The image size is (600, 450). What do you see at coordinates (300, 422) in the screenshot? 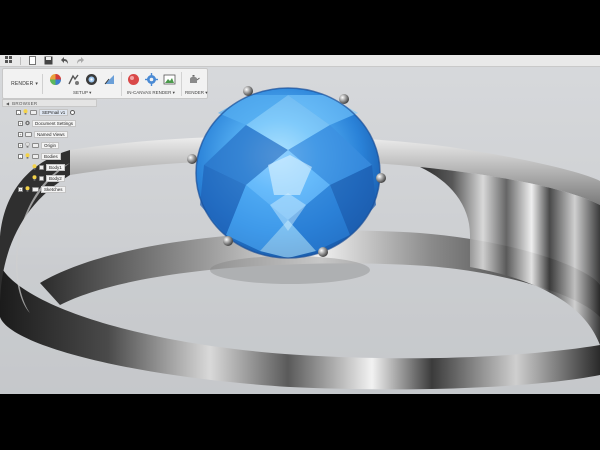
I see `letterbox-bottom` at bounding box center [300, 422].